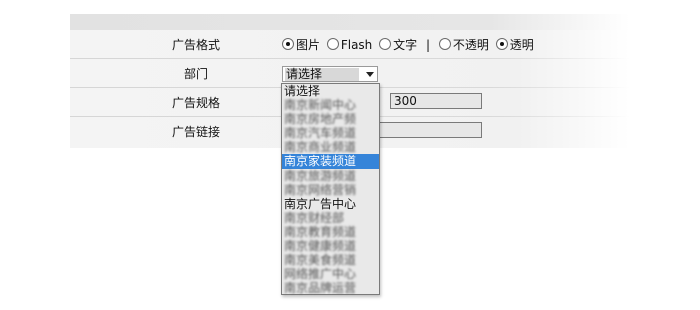 The height and width of the screenshot is (310, 700). What do you see at coordinates (195, 45) in the screenshot?
I see `format-label: 广告格式` at bounding box center [195, 45].